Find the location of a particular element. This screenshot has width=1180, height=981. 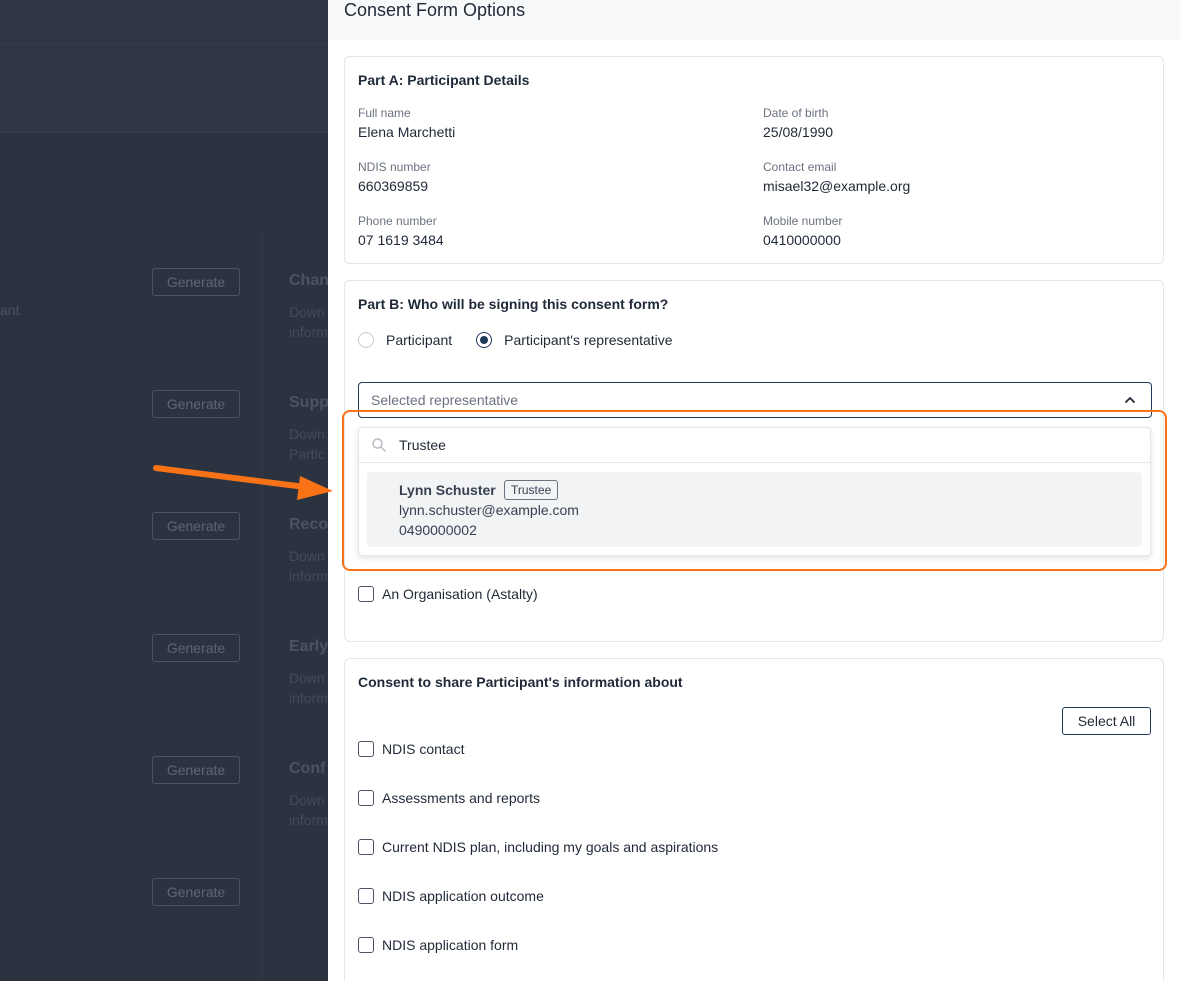

background-row: Generate Supp Down Partic is located at coordinates (240, 435).